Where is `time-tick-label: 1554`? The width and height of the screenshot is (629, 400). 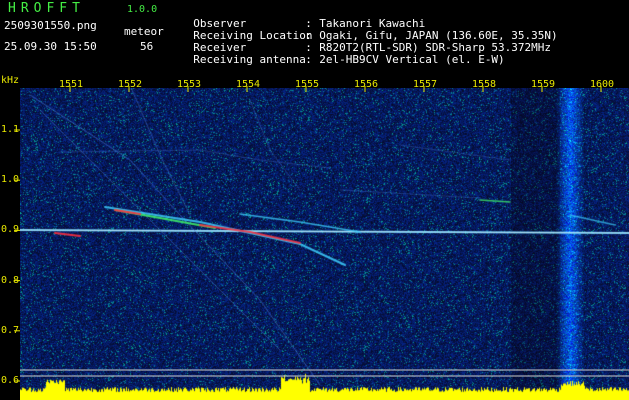
time-tick-label: 1554 is located at coordinates (248, 84).